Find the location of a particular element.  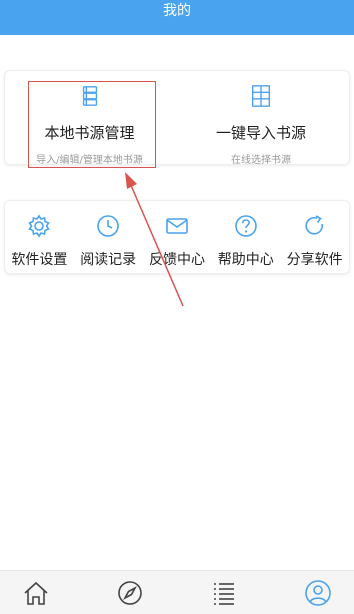

menu-item-share: 分享软件 is located at coordinates (314, 237).